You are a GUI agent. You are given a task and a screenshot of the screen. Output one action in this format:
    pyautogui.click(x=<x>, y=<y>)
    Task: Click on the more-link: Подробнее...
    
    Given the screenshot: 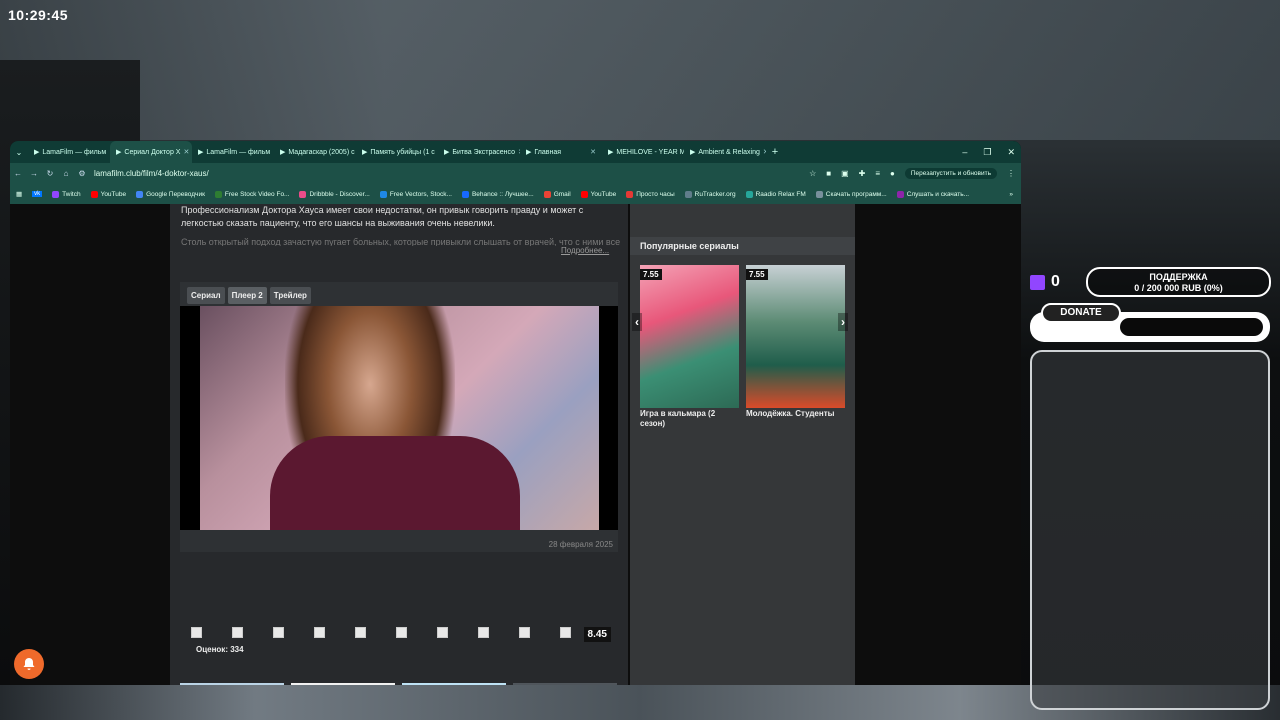 What is the action you would take?
    pyautogui.click(x=585, y=250)
    